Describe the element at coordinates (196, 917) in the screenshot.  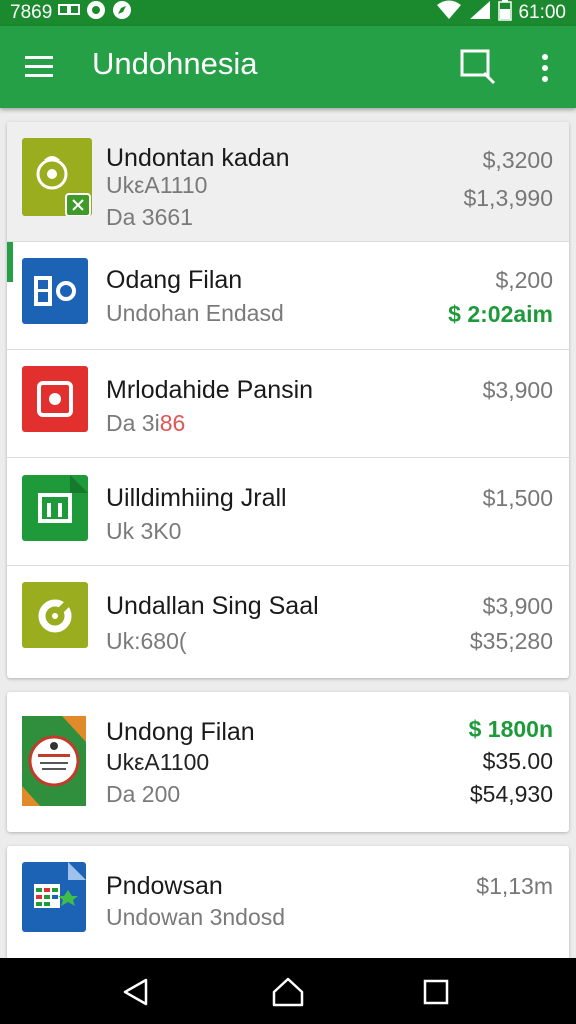
I see `item-subtitle: Undowan 3ndosd` at that location.